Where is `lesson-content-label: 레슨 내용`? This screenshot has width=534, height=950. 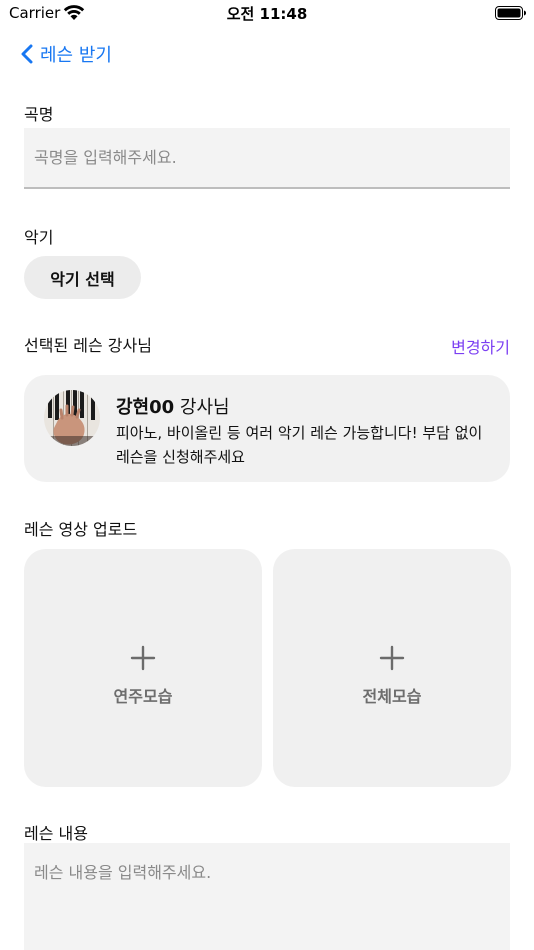 lesson-content-label: 레슨 내용 is located at coordinates (56, 833).